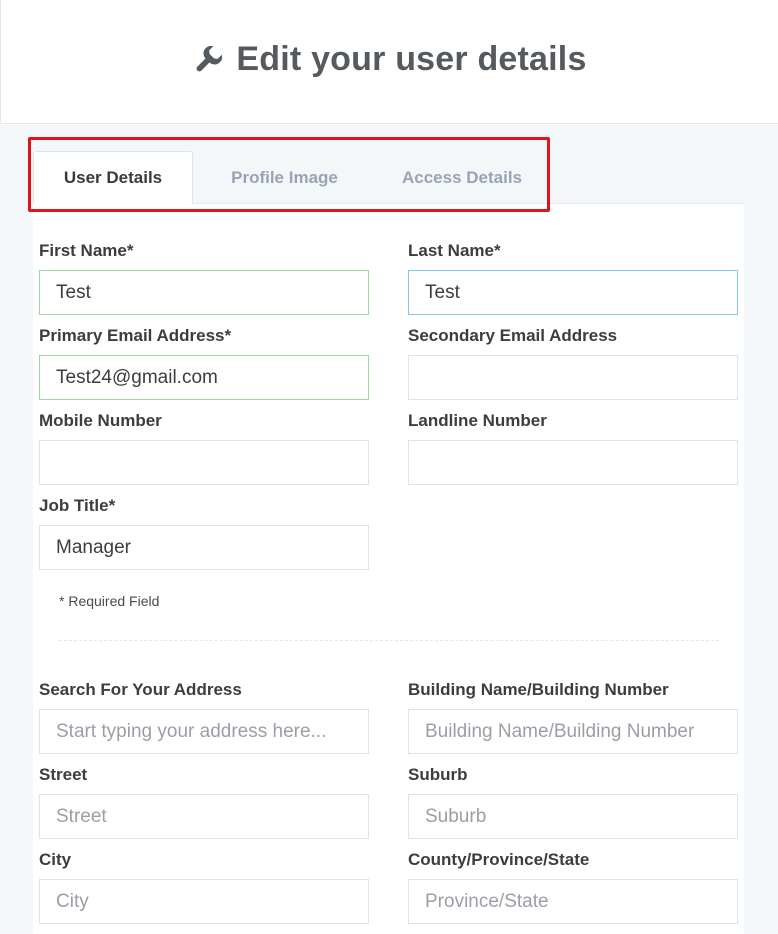 Image resolution: width=778 pixels, height=934 pixels. I want to click on last-name-label: Last Name*, so click(454, 250).